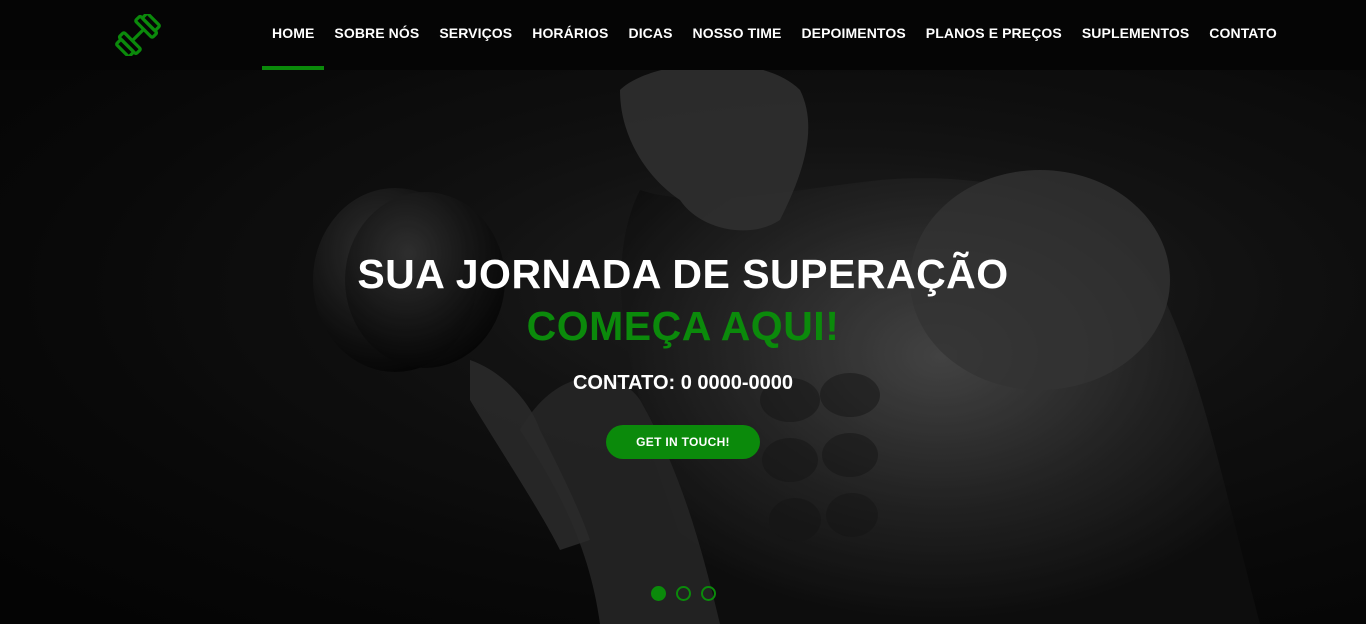  What do you see at coordinates (475, 35) in the screenshot?
I see `nav-item-servicos: SERVIÇOS` at bounding box center [475, 35].